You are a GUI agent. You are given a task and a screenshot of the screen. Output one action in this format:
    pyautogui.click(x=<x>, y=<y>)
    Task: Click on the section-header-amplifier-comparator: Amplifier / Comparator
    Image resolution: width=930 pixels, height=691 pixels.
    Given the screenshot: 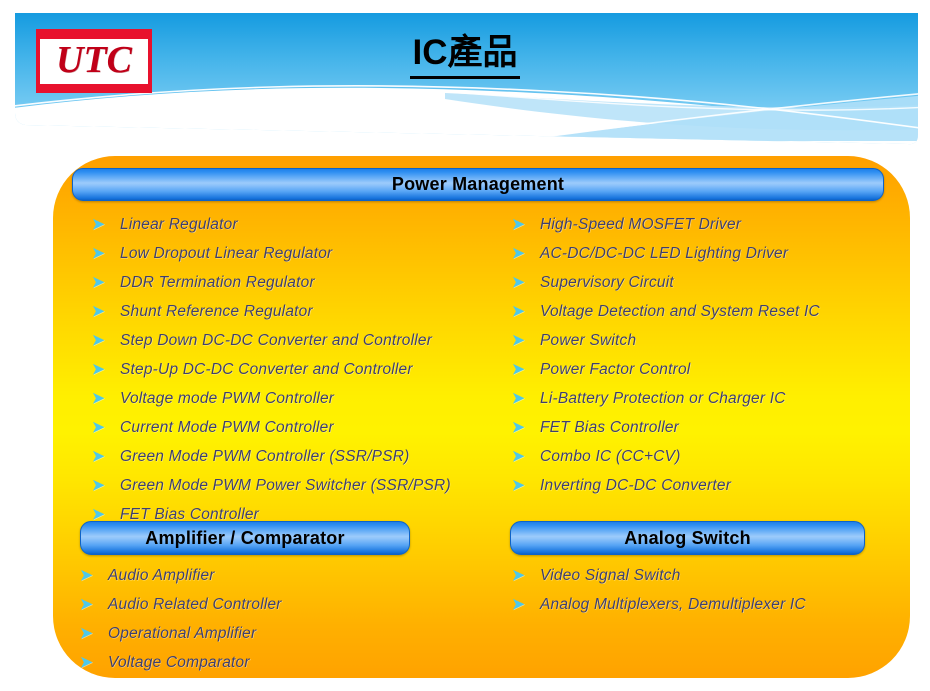 What is the action you would take?
    pyautogui.click(x=245, y=538)
    